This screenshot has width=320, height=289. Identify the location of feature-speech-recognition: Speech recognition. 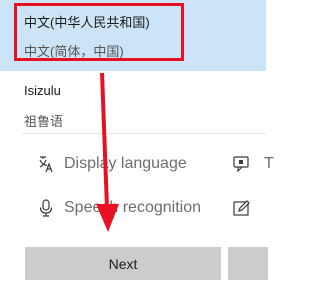
(118, 208).